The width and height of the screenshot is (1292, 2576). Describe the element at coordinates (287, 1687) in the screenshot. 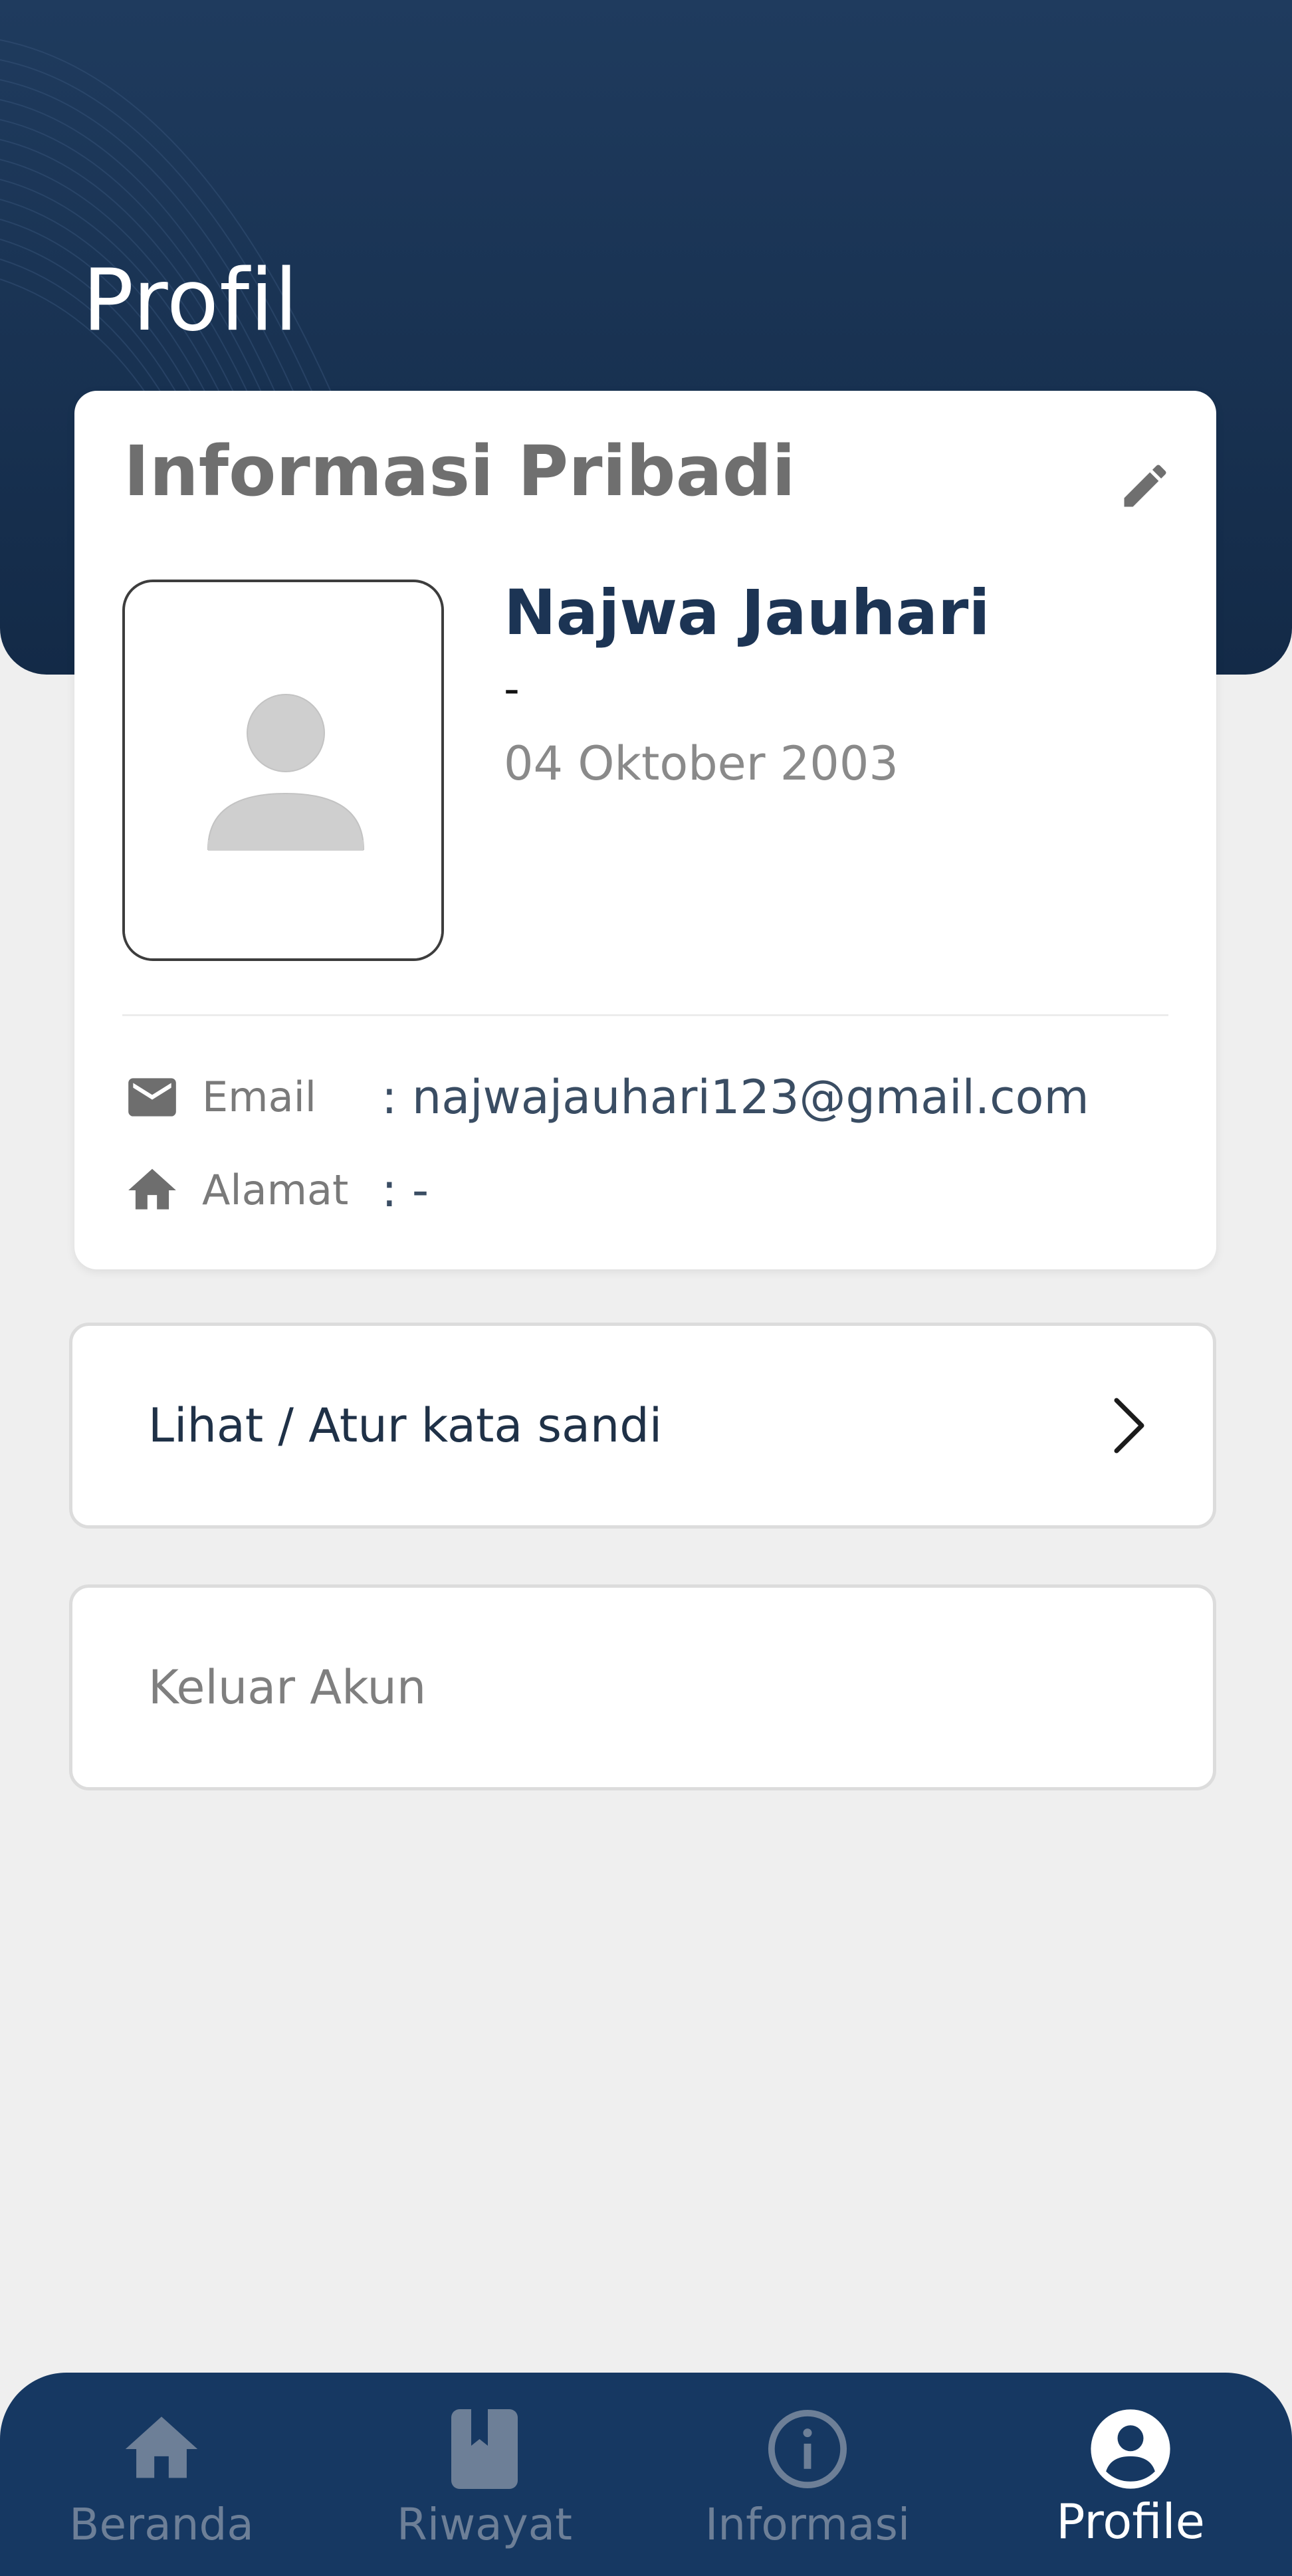

I see `logout-label: Keluar Akun` at that location.